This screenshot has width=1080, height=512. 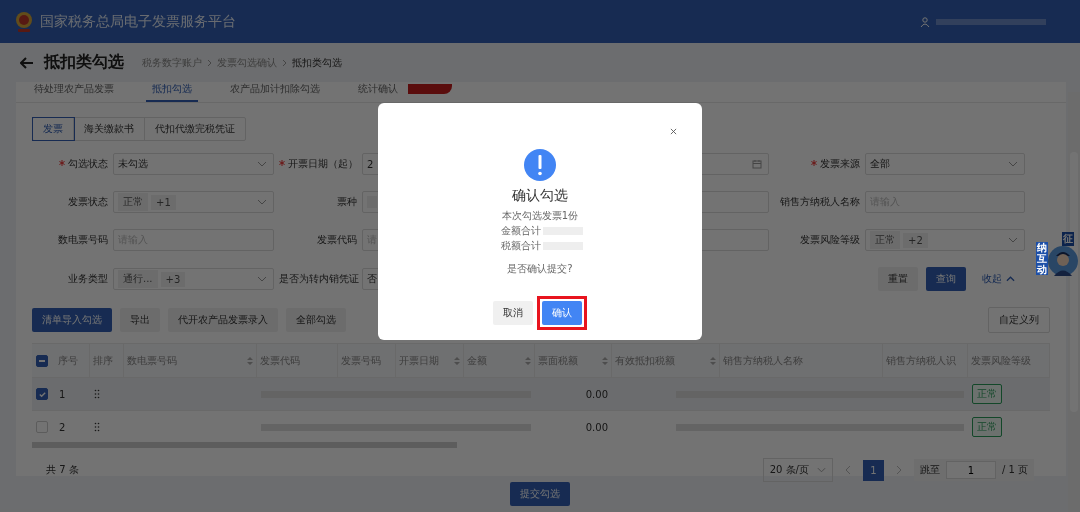 I want to click on field-label: 发票状态, so click(x=87, y=202).